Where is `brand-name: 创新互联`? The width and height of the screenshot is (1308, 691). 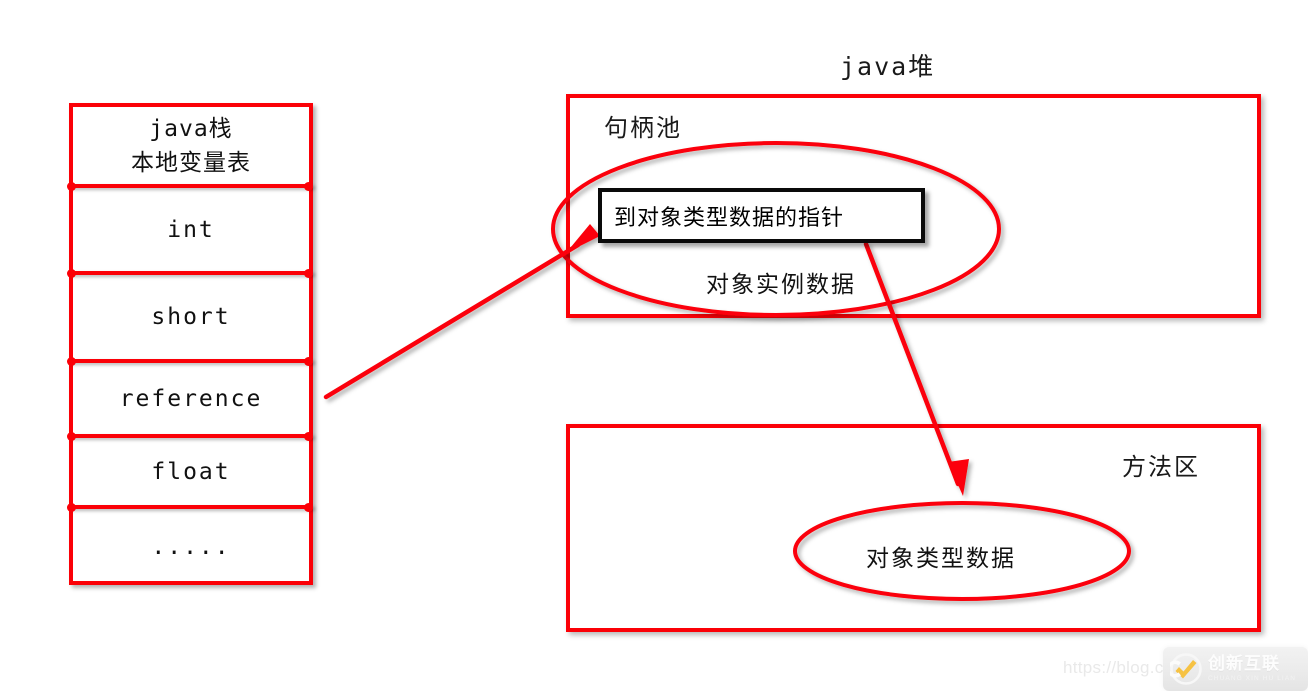 brand-name: 创新互联 is located at coordinates (1244, 663).